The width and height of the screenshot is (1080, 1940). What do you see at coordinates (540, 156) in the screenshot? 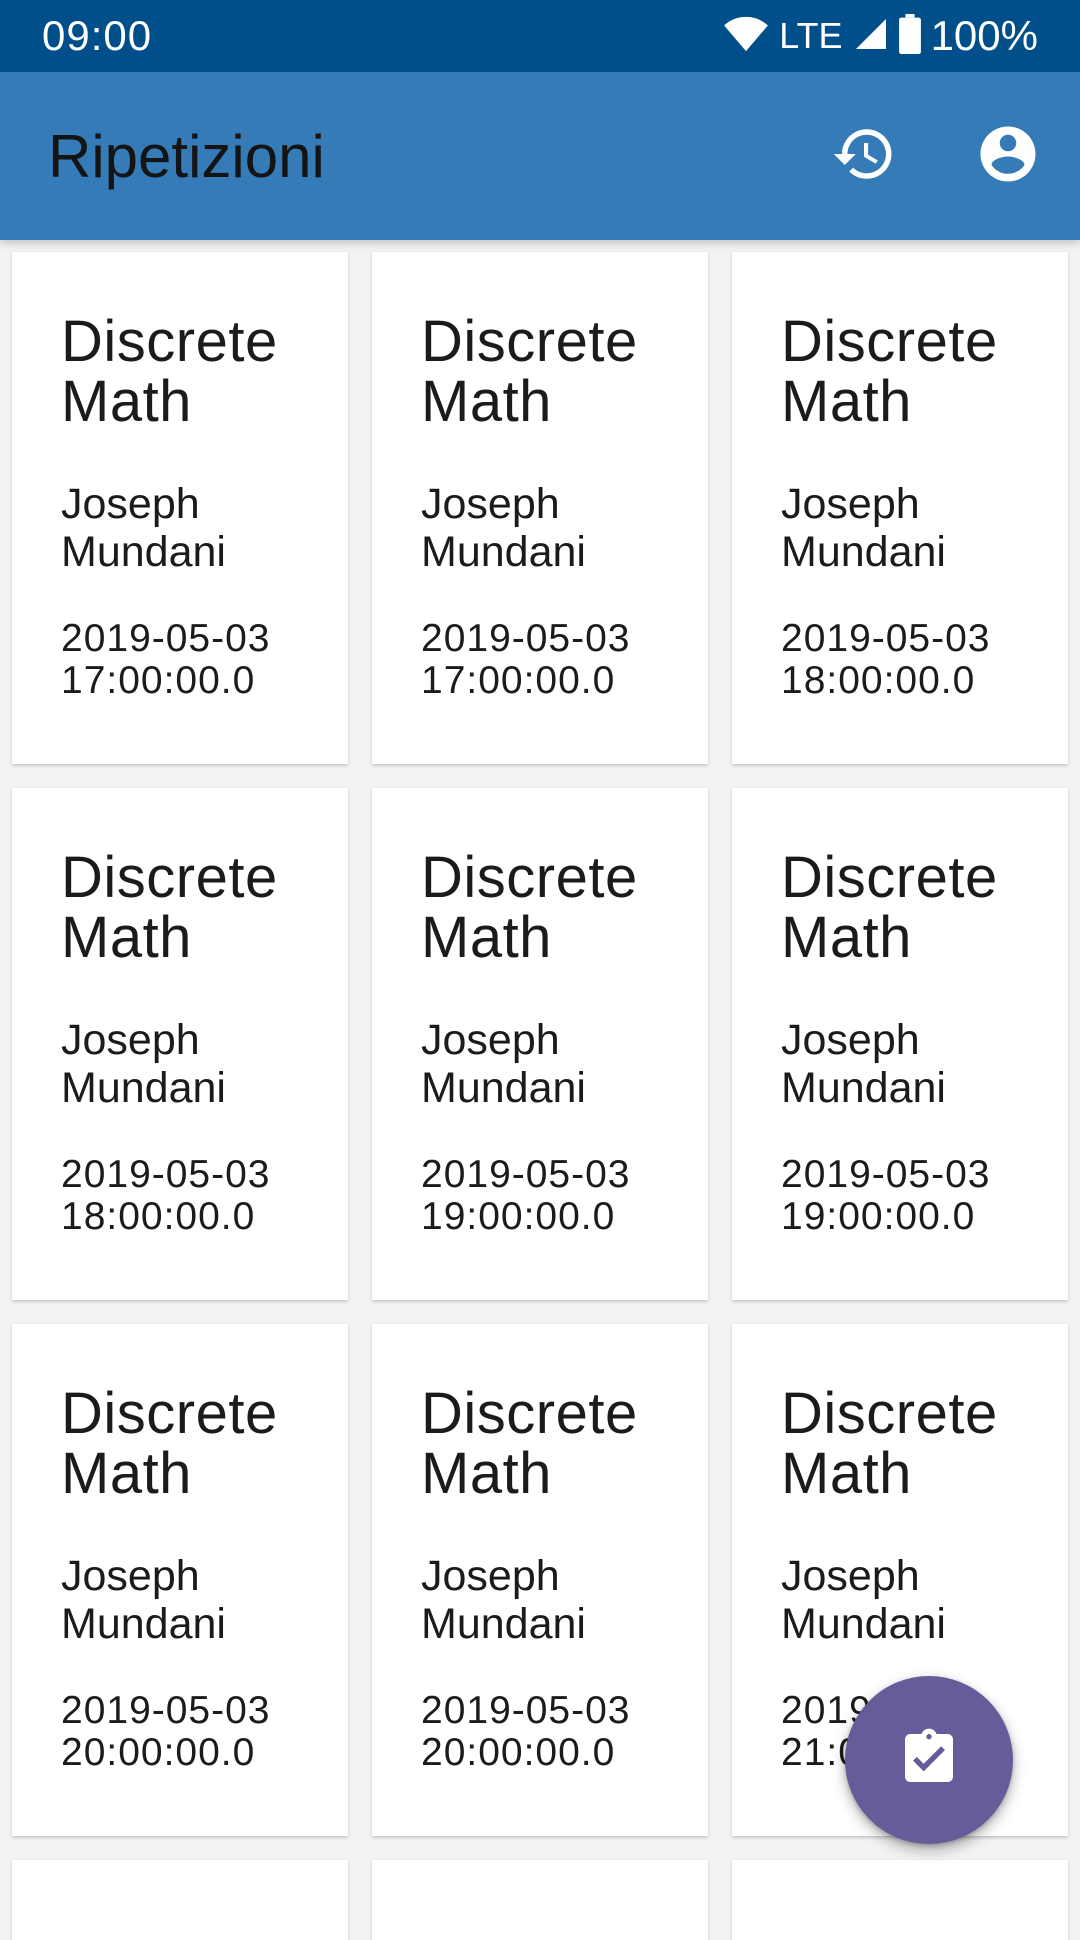
I see `app-bar: Ripetizioni` at bounding box center [540, 156].